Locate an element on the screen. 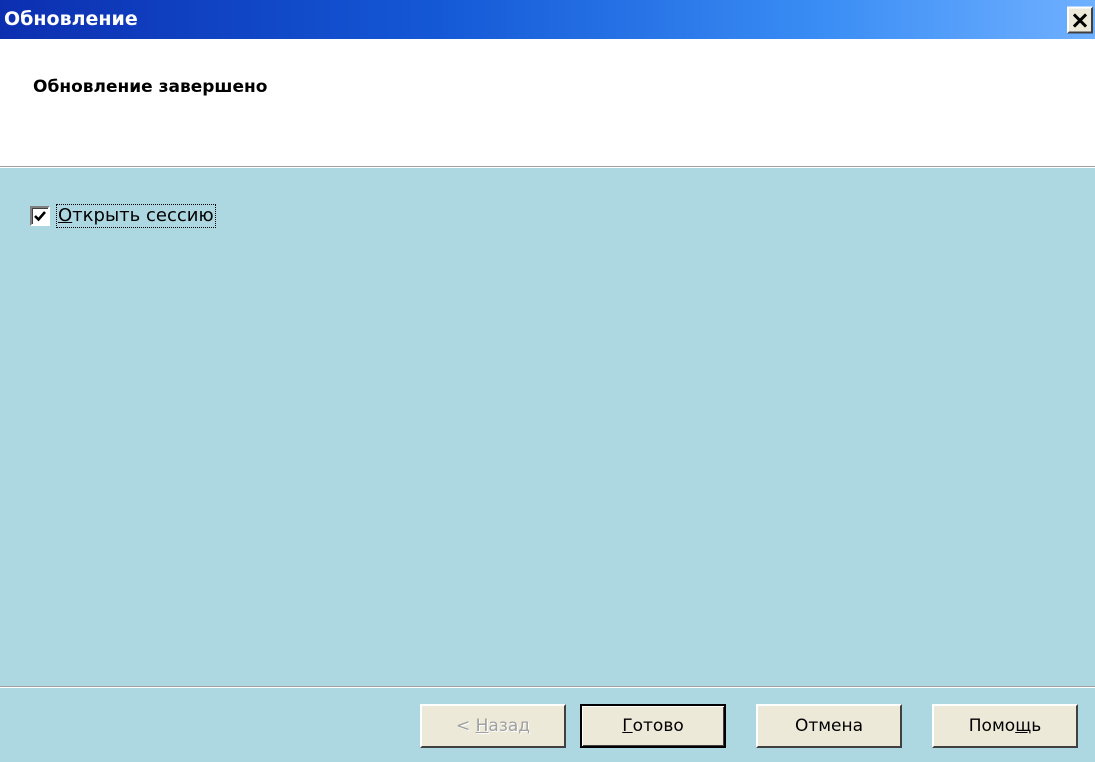 Image resolution: width=1095 pixels, height=762 pixels. window-title: Обновление is located at coordinates (71, 19).